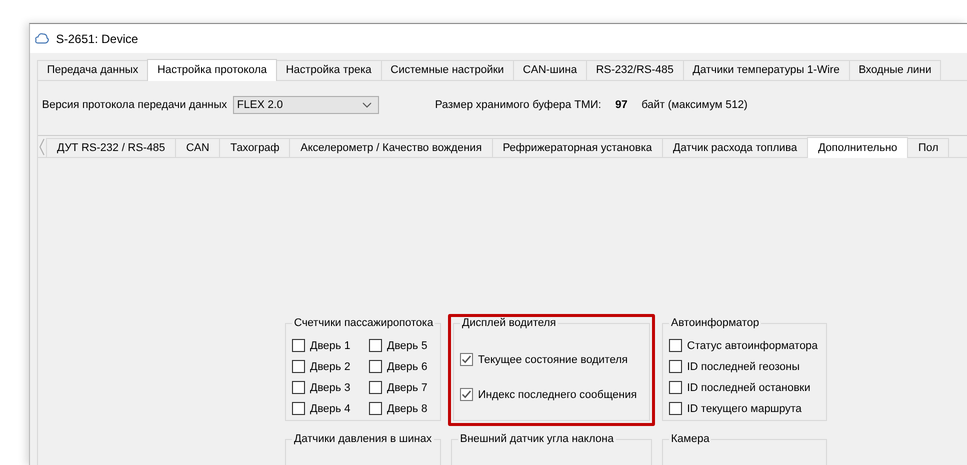 The width and height of the screenshot is (967, 465). Describe the element at coordinates (715, 323) in the screenshot. I see `group-title: Автоинформатор` at that location.